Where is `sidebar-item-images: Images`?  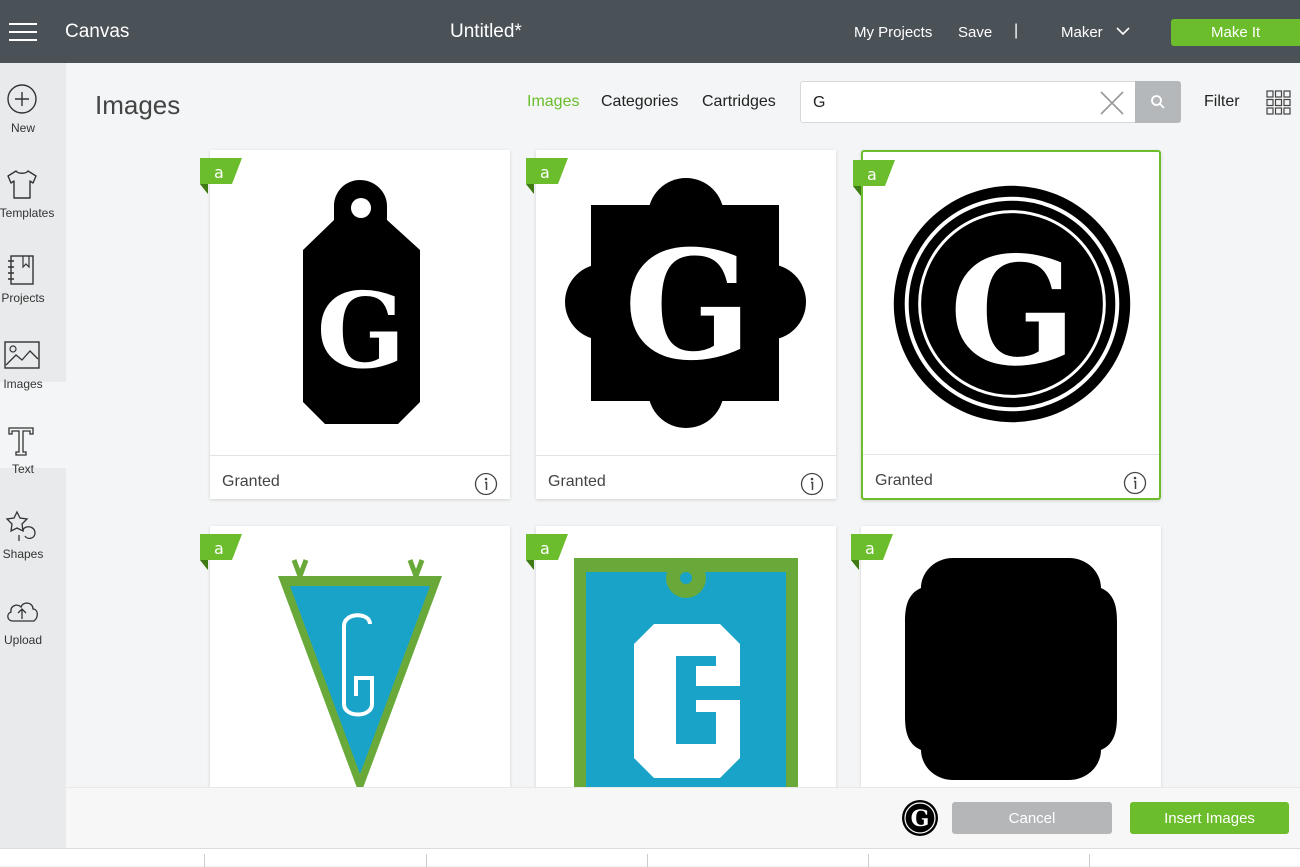
sidebar-item-images: Images is located at coordinates (33, 361).